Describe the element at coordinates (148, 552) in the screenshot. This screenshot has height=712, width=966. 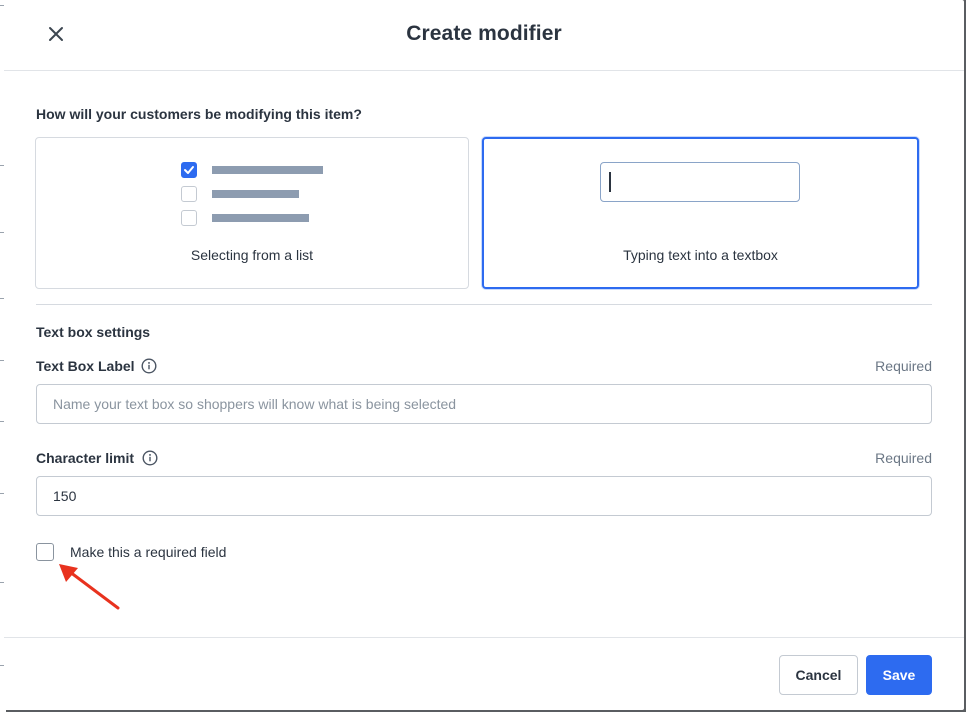
I see `required-field-label: Make this a required field` at that location.